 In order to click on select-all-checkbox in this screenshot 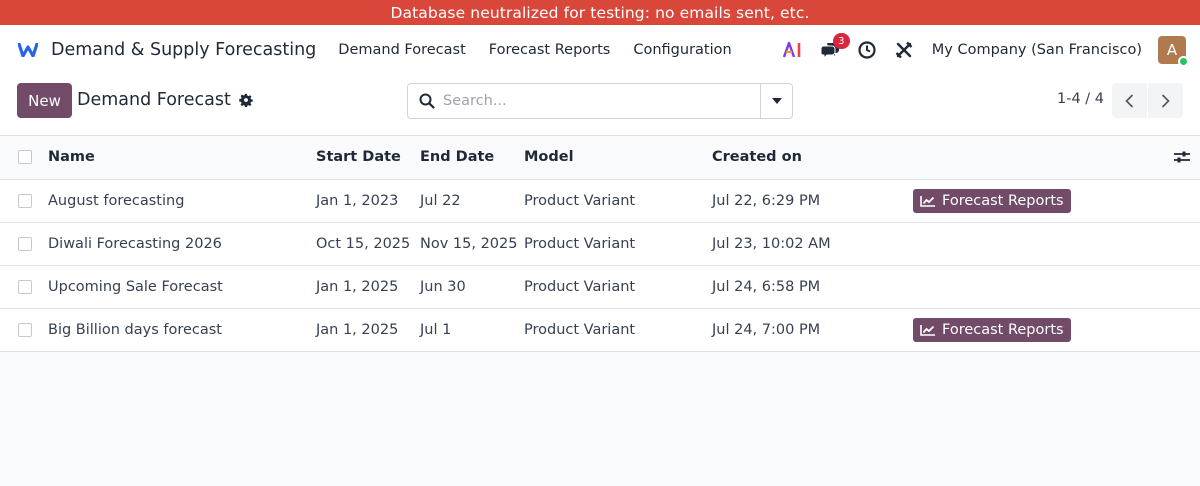, I will do `click(25, 157)`.